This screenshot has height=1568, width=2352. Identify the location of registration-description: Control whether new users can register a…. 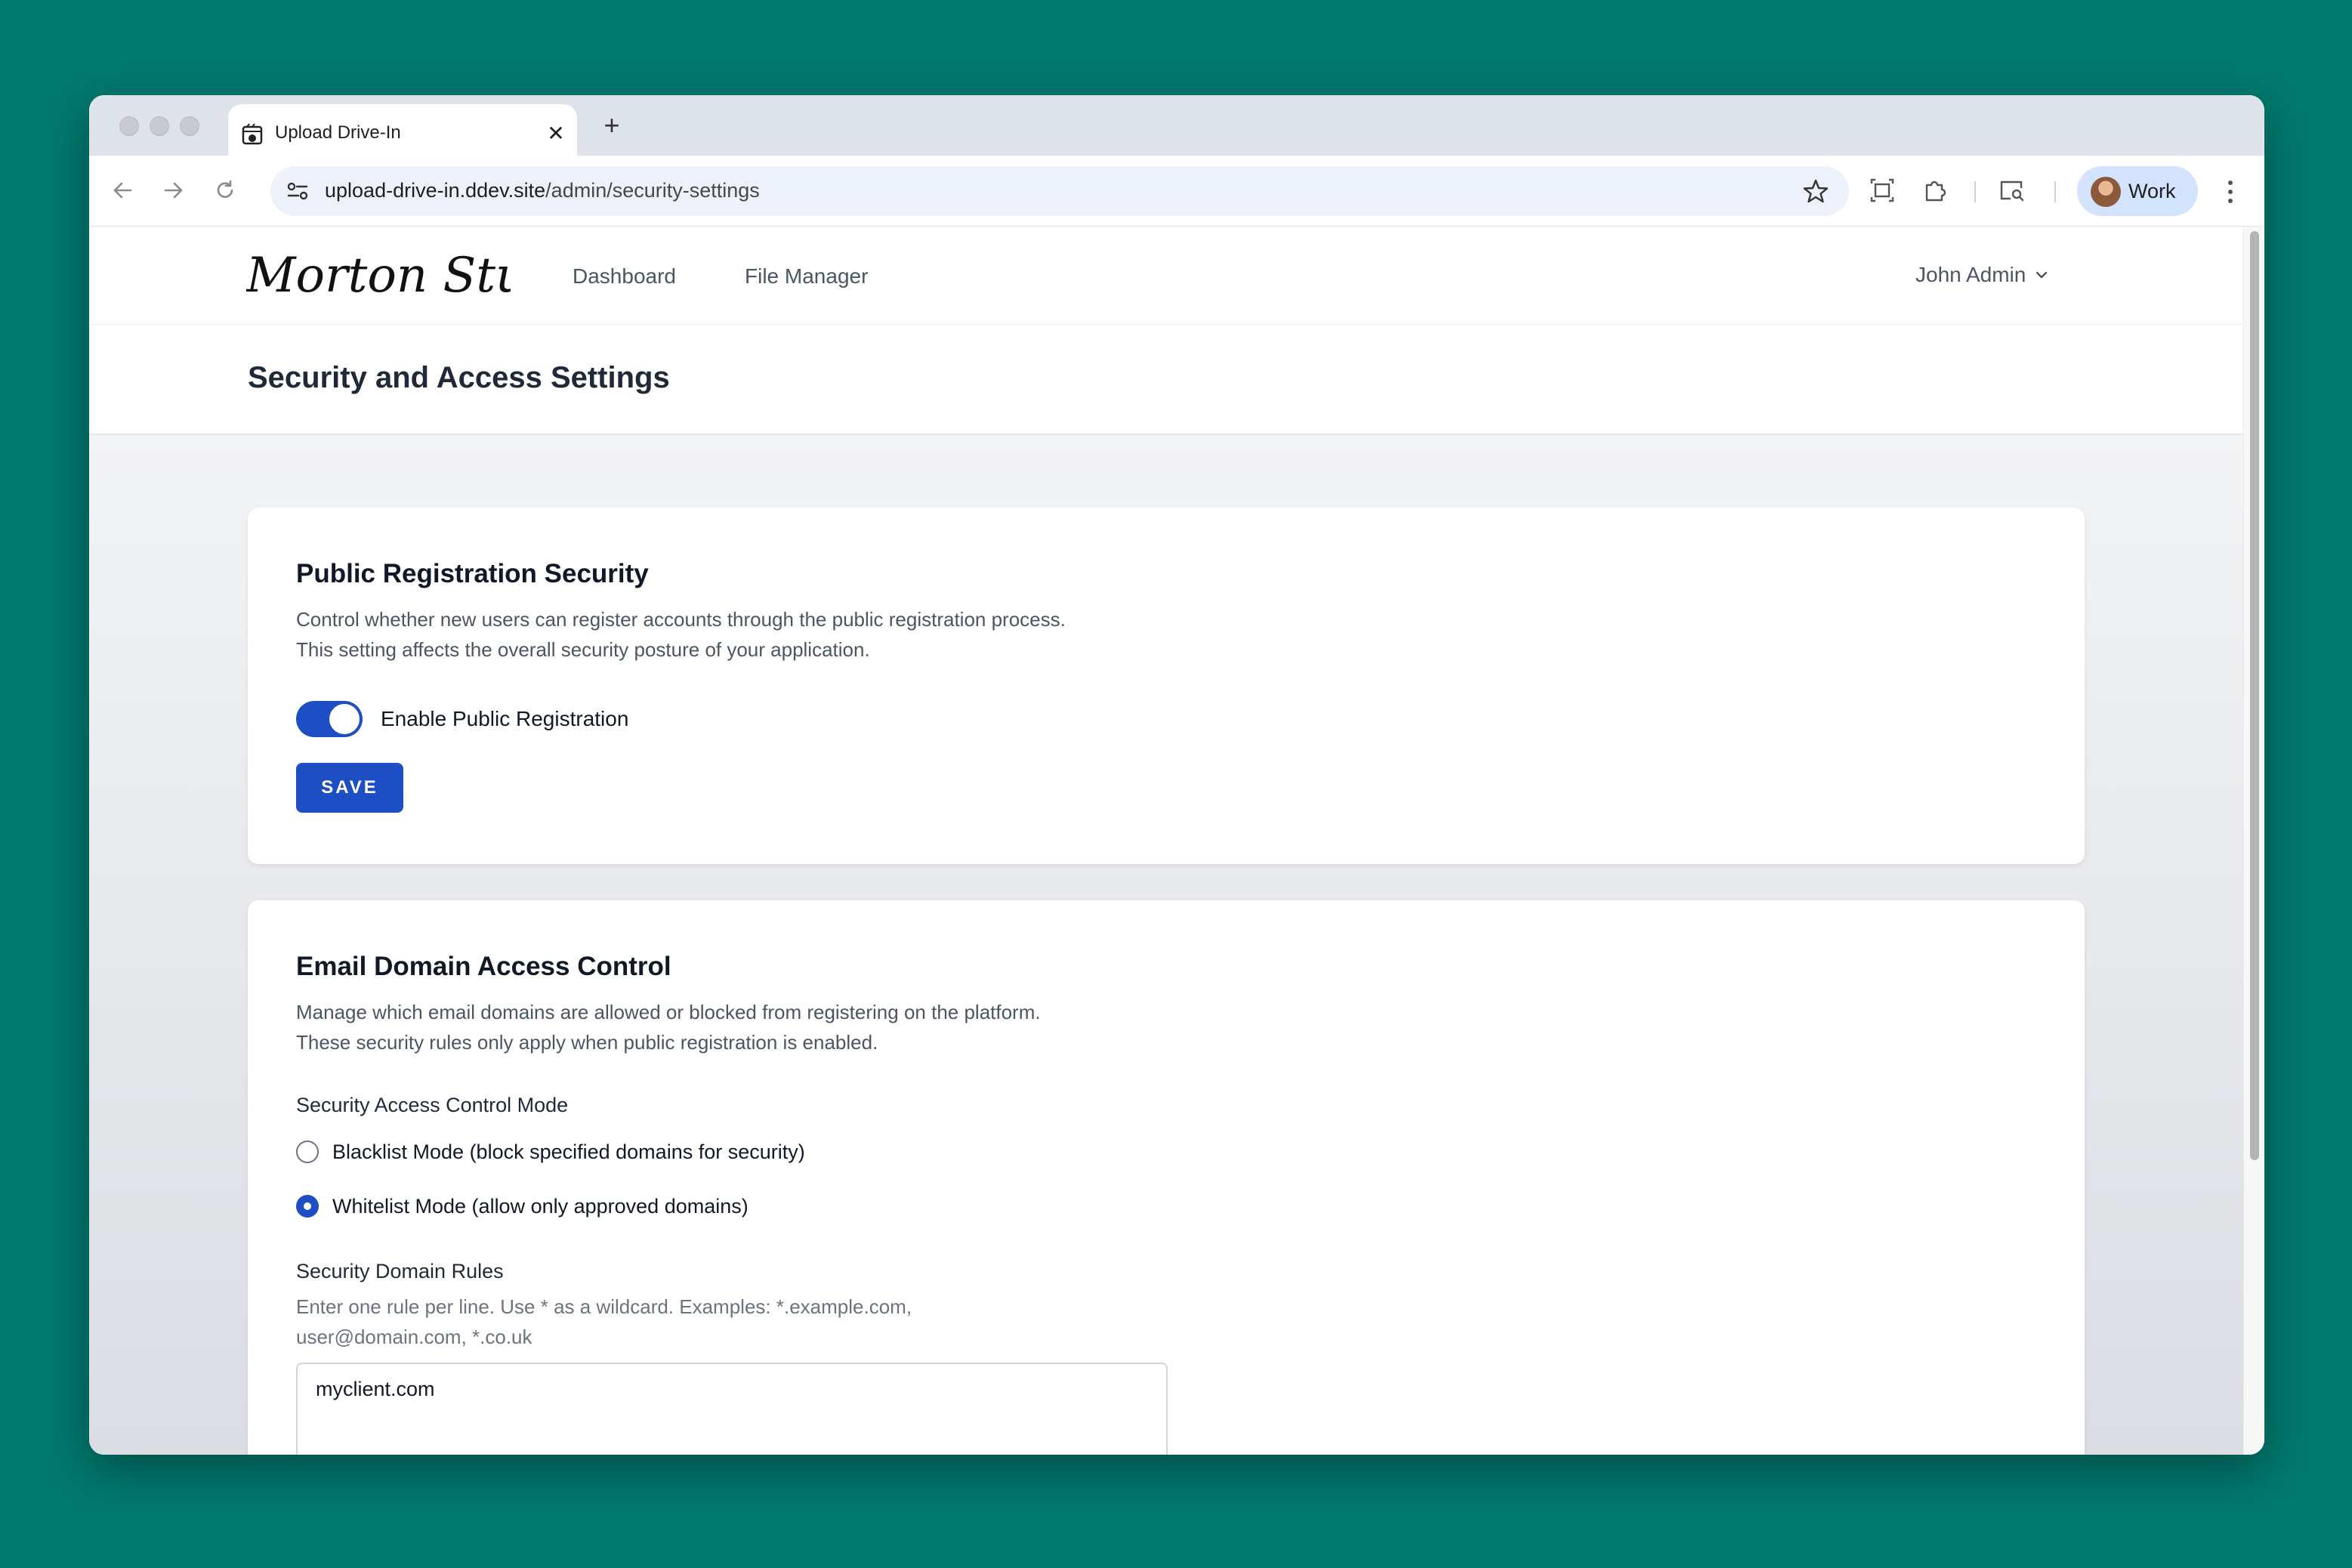
(681, 619).